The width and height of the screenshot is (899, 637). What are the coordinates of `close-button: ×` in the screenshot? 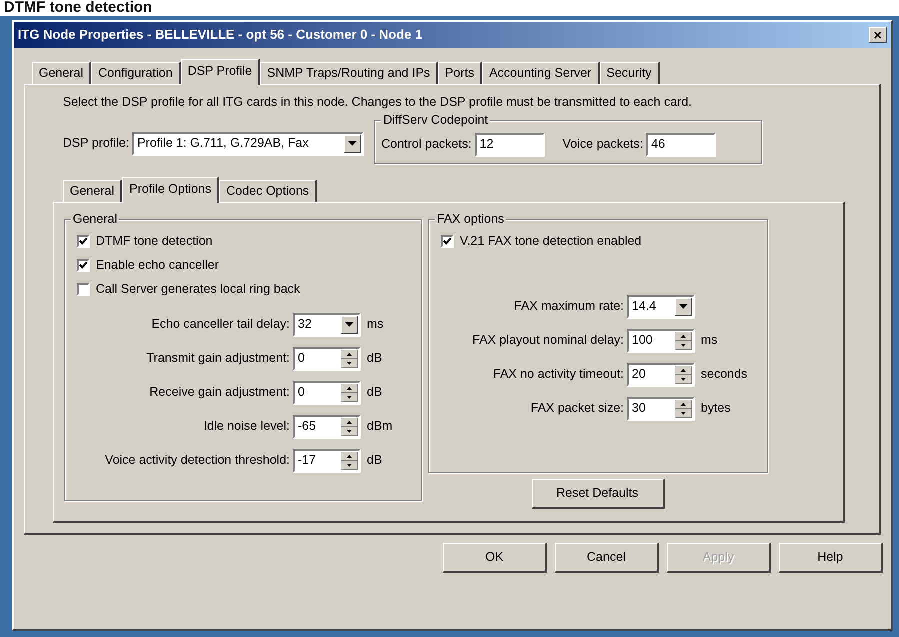 It's located at (878, 35).